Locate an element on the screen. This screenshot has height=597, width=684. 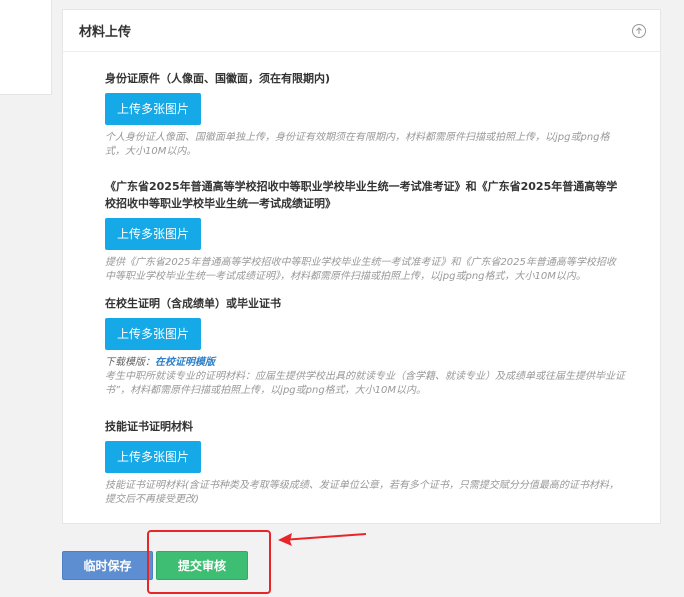
arrow-up-icon is located at coordinates (639, 30).